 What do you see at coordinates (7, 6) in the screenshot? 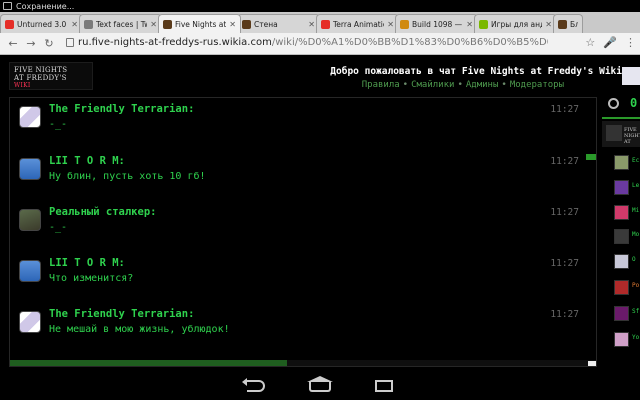
I see `download-icon` at bounding box center [7, 6].